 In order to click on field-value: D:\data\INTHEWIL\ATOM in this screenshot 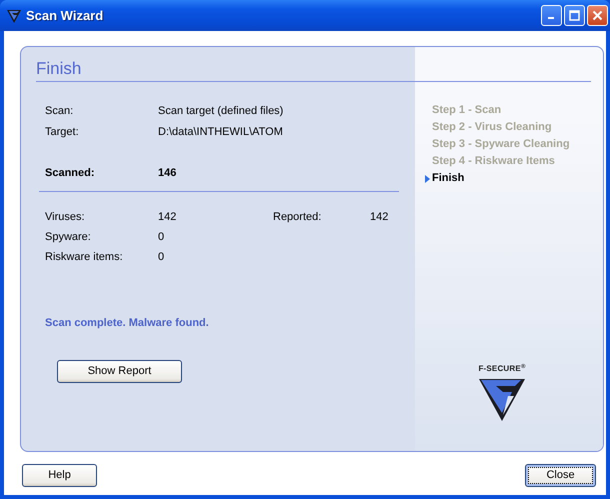, I will do `click(220, 132)`.